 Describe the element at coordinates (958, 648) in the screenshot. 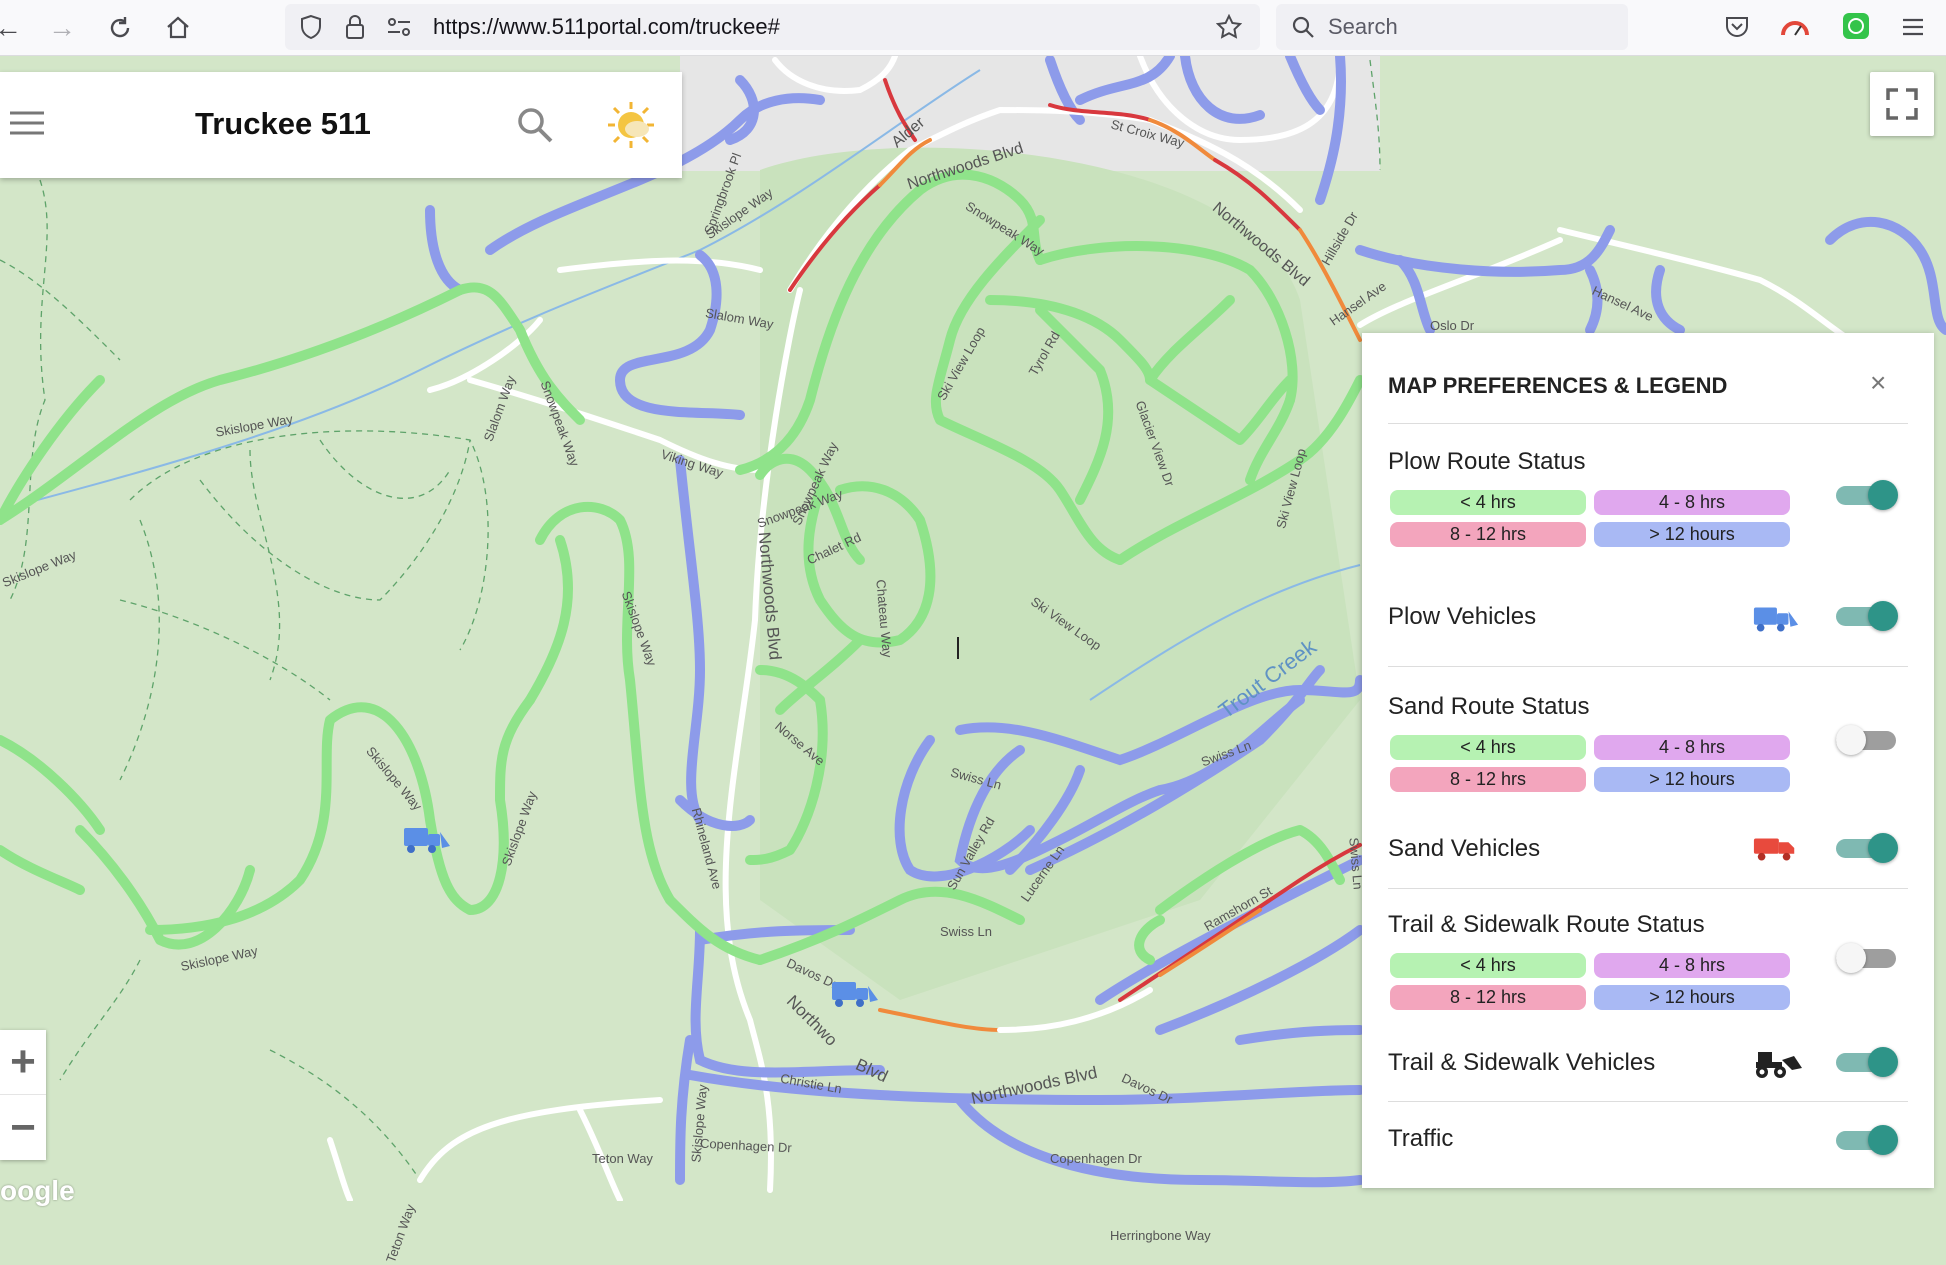

I see `text-cursor` at that location.